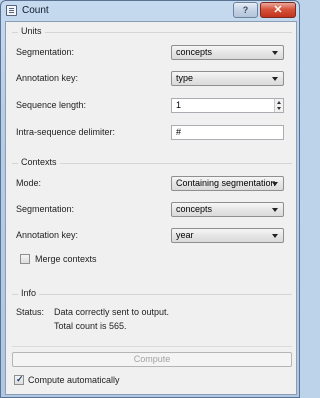 This screenshot has height=398, width=320. I want to click on app-window-icon, so click(11, 10).